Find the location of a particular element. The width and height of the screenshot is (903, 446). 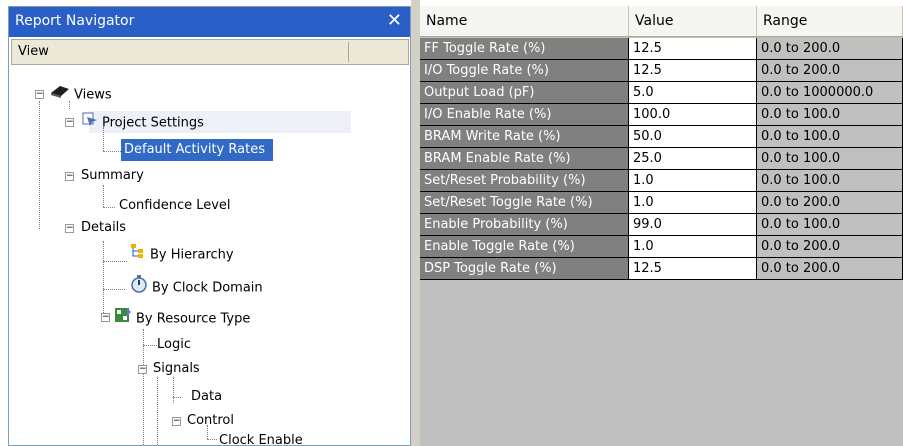

collapse-project-settings-icon: − is located at coordinates (69, 122).